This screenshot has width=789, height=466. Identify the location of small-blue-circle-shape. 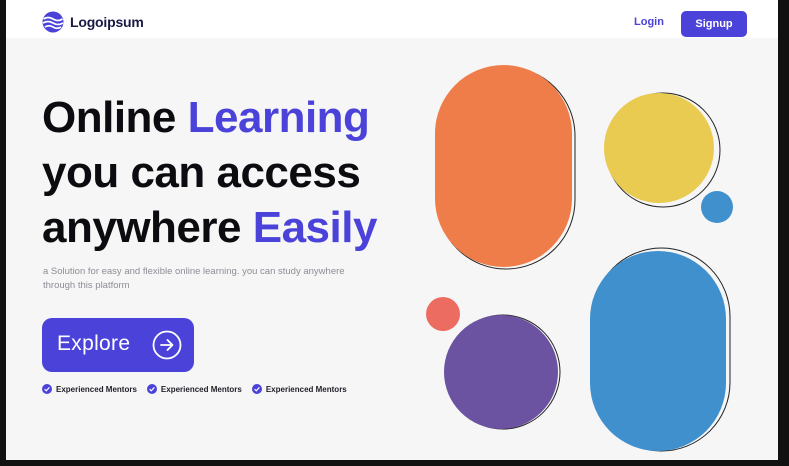
(717, 207).